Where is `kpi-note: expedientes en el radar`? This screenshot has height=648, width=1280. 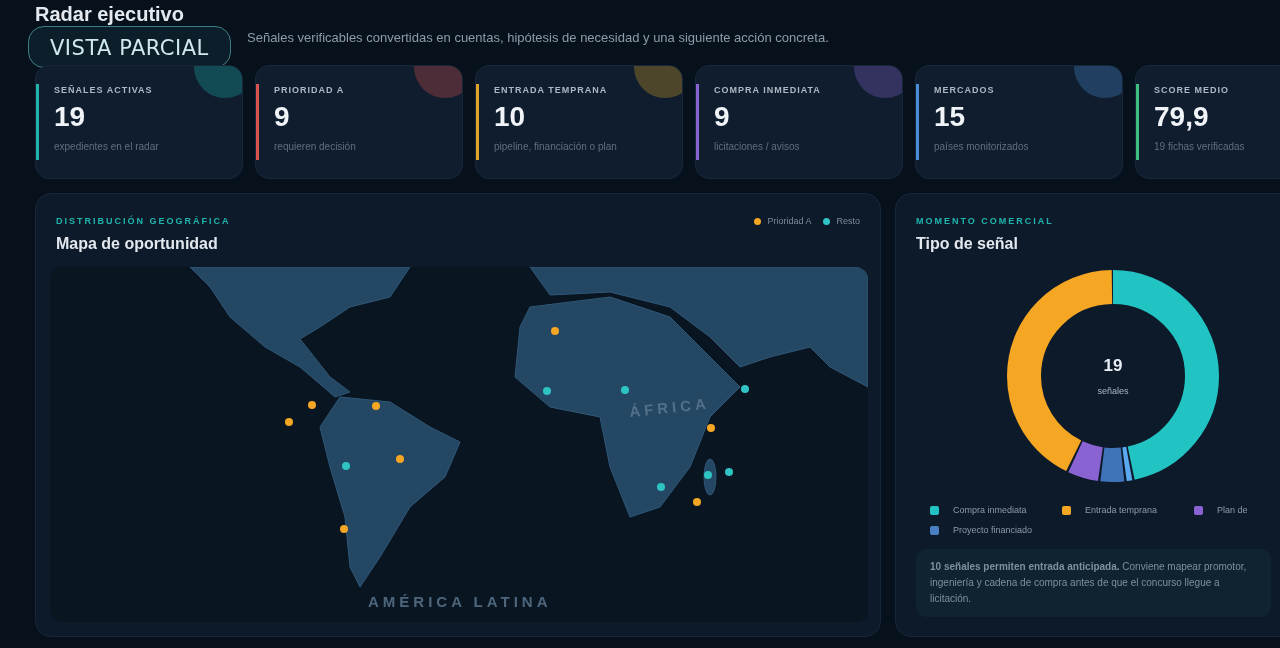
kpi-note: expedientes en el radar is located at coordinates (106, 146).